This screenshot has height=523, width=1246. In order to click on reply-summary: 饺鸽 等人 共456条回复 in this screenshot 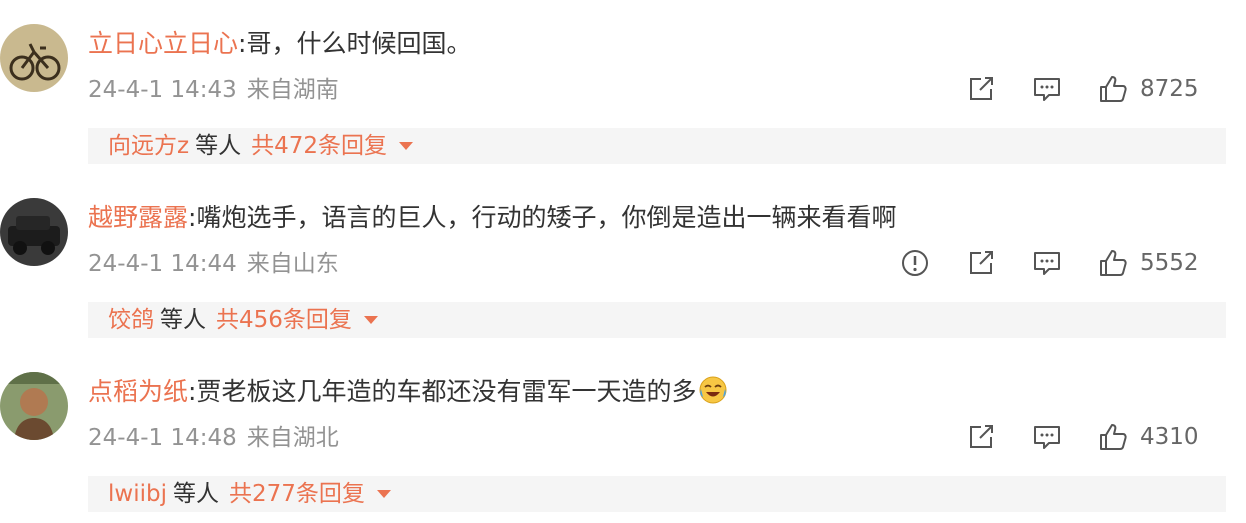, I will do `click(657, 320)`.